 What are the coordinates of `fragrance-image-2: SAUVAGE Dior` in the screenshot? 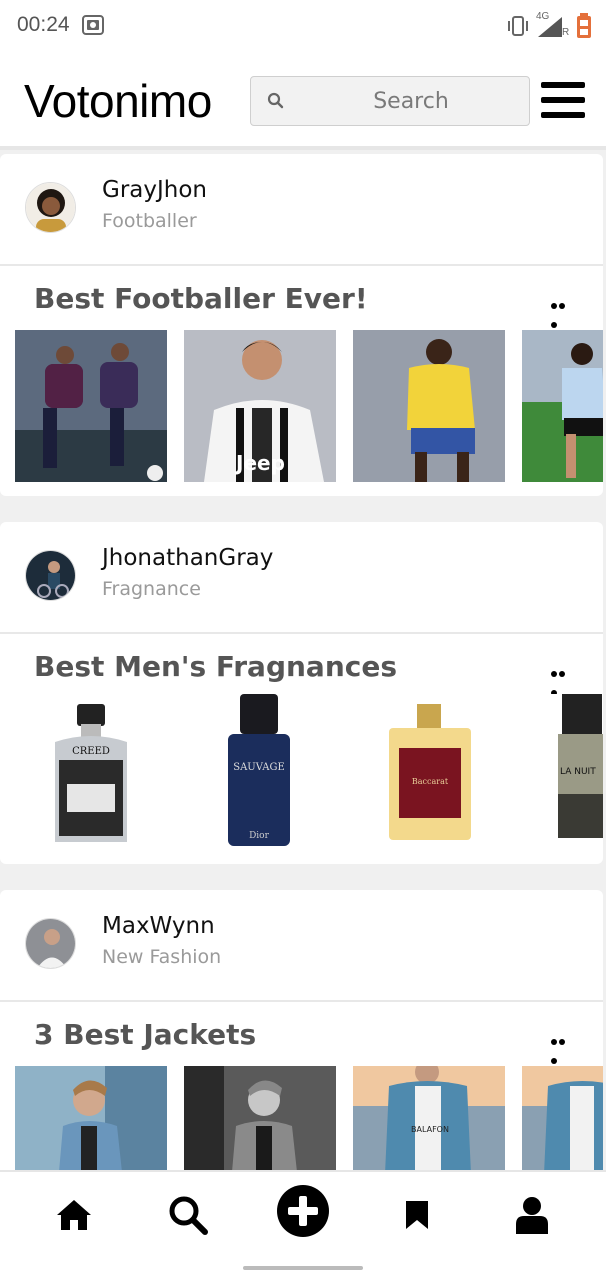 It's located at (260, 770).